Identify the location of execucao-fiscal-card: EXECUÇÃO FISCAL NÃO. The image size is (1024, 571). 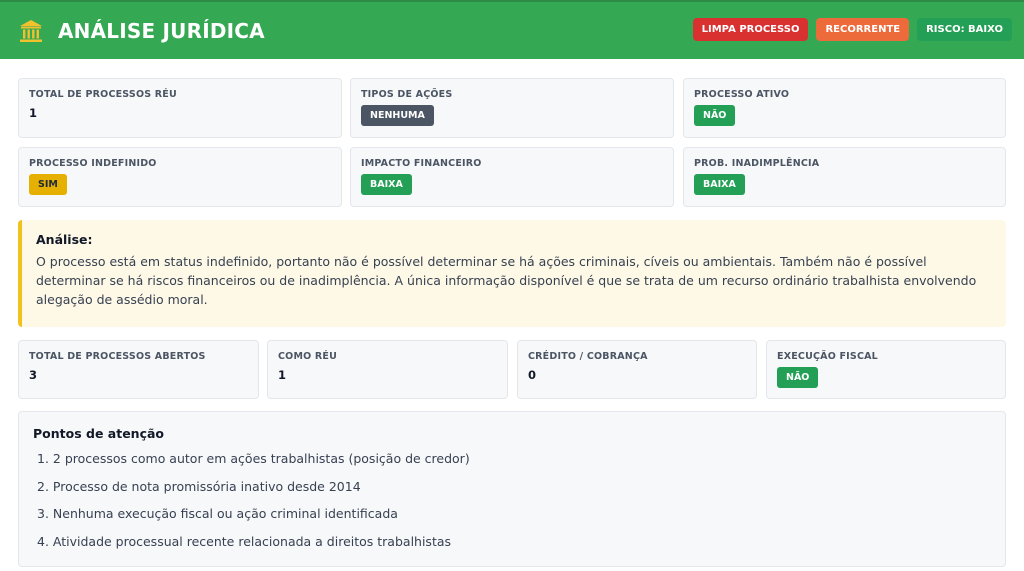
(886, 369).